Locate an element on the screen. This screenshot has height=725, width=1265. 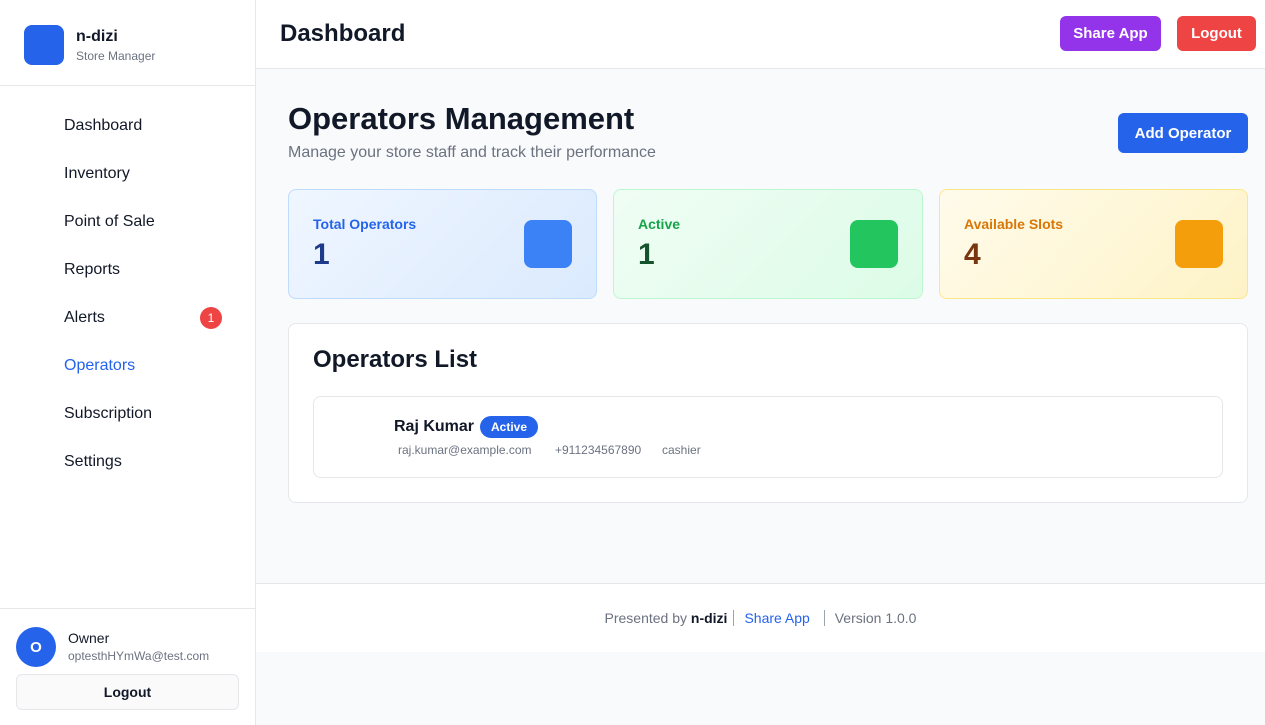
sidebar-item-label: Inventory is located at coordinates (97, 173).